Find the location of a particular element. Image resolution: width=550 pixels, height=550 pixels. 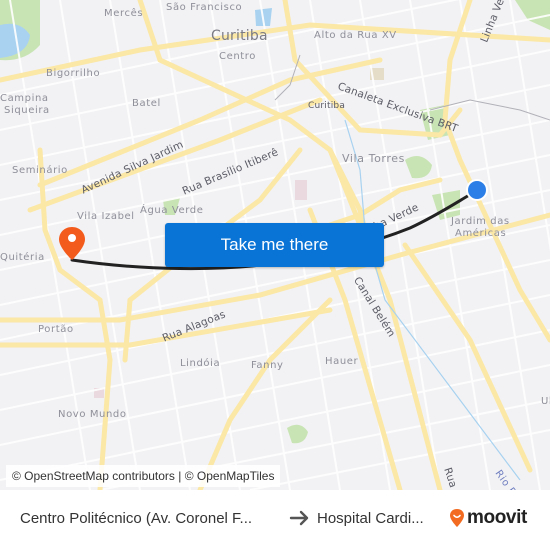

map-label-fanny: Fanny is located at coordinates (267, 365).